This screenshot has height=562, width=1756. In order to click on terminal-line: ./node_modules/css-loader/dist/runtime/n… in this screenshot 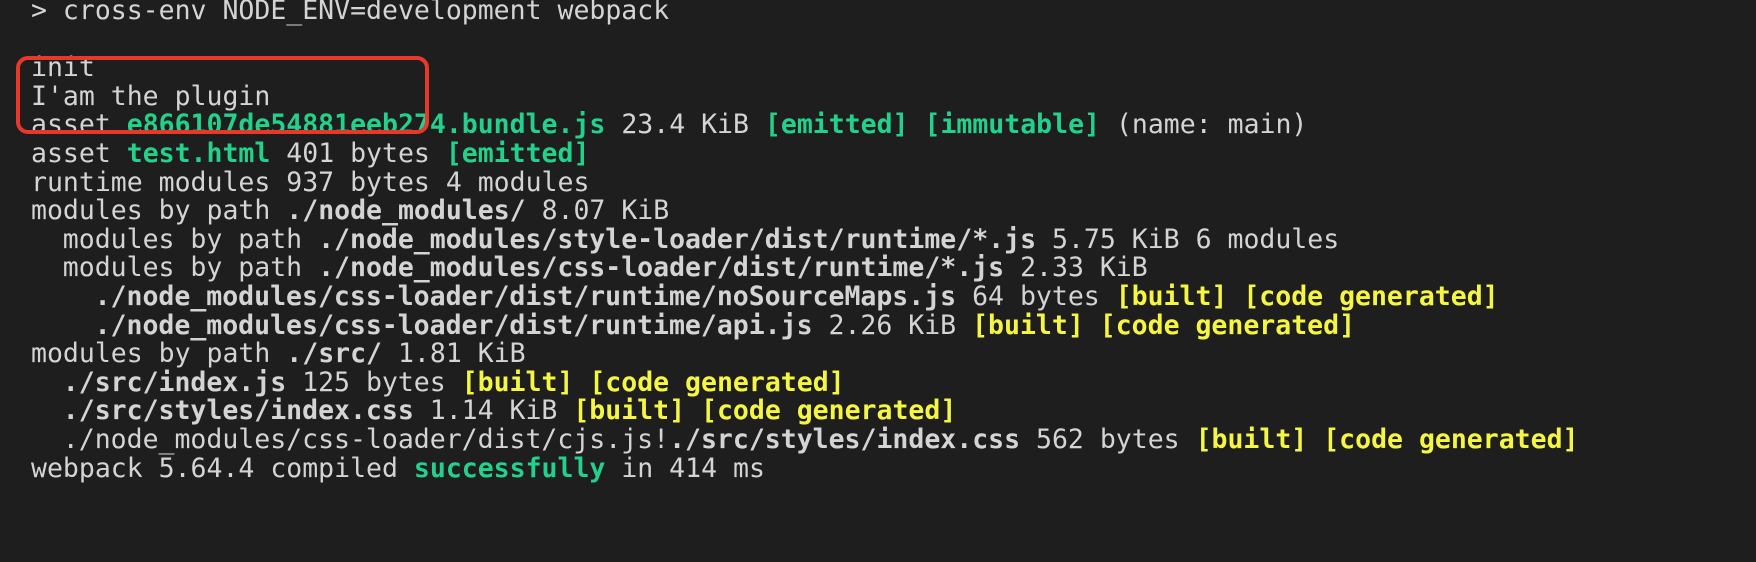, I will do `click(797, 297)`.